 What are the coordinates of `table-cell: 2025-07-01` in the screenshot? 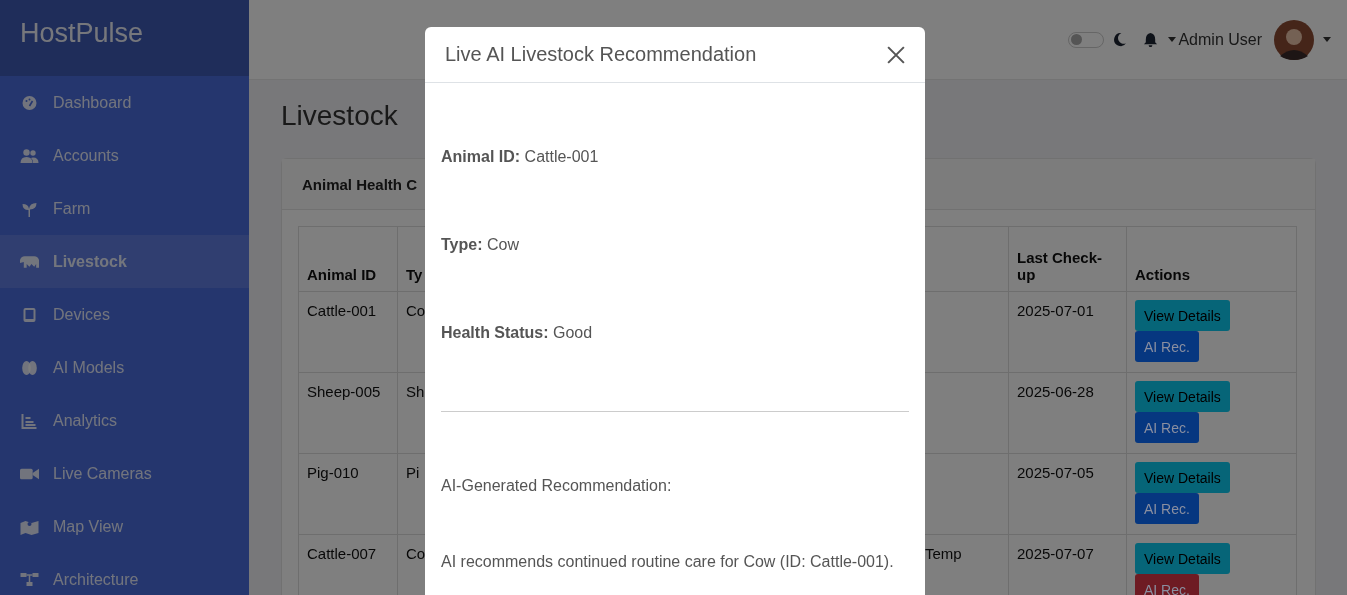 It's located at (1067, 332).